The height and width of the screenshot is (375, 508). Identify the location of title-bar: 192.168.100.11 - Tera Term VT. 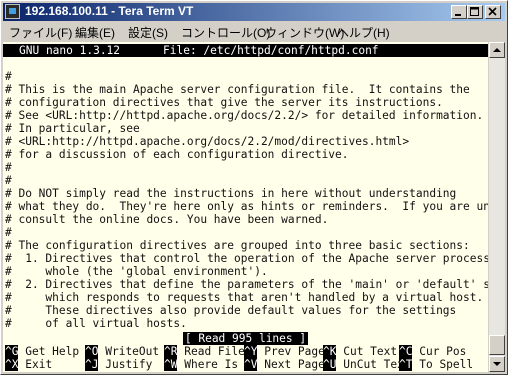
(254, 12).